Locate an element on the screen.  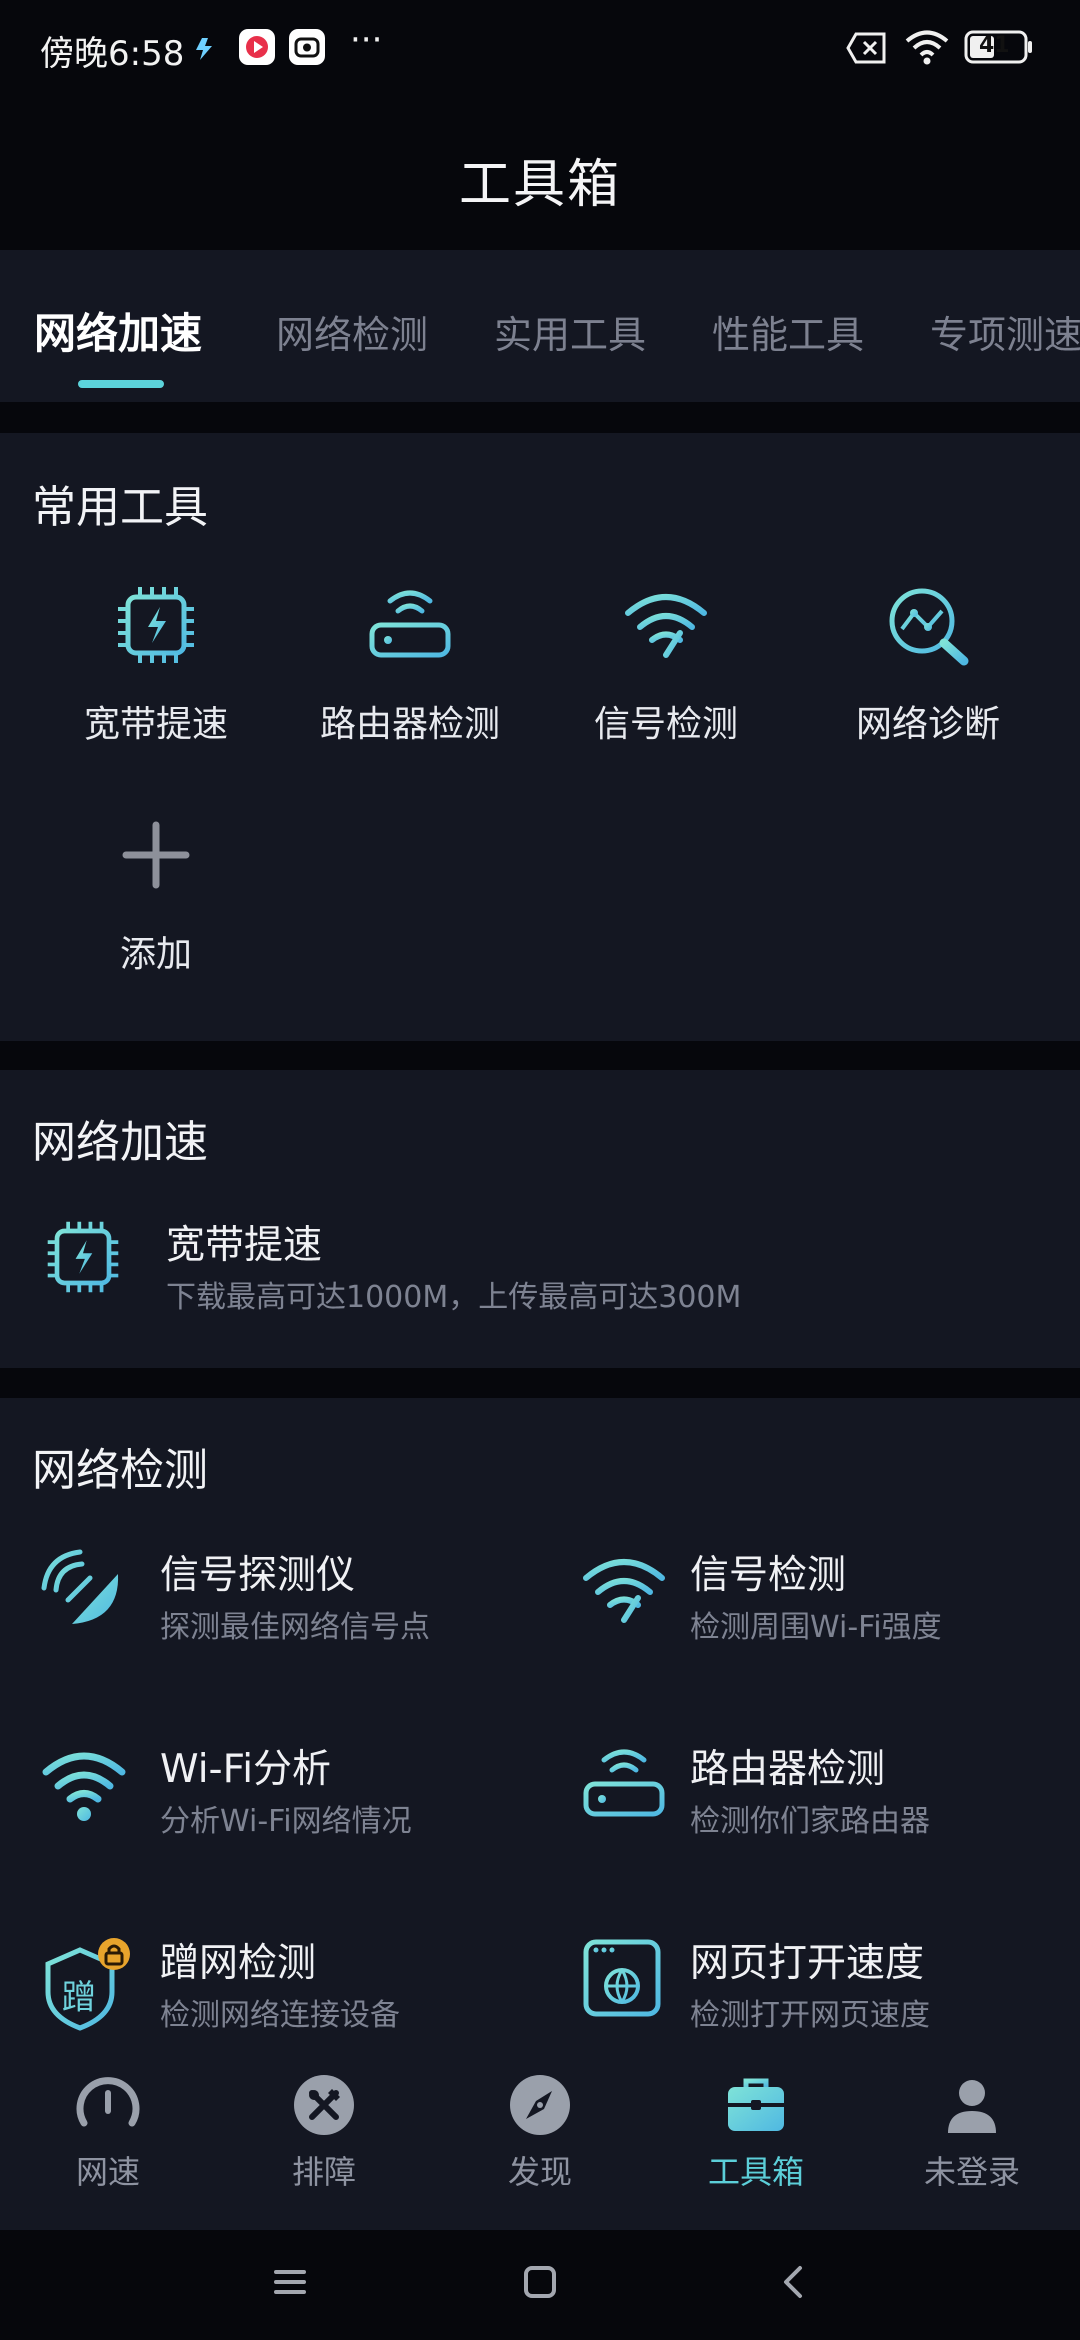
tab-utility-tools: 实用工具 is located at coordinates (570, 331).